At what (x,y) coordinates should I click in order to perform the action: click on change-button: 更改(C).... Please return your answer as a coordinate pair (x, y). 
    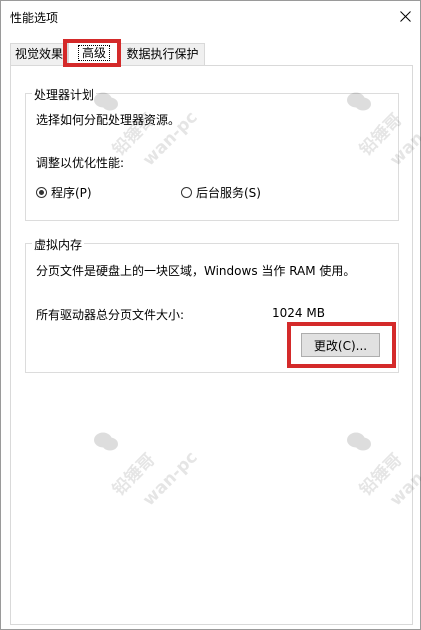
    Looking at the image, I should click on (340, 345).